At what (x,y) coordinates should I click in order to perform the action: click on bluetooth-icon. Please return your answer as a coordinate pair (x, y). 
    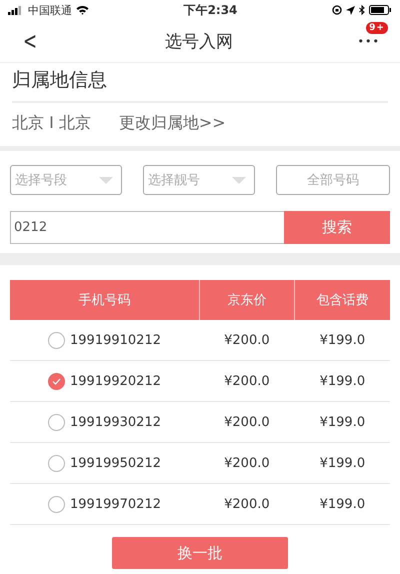
    Looking at the image, I should click on (361, 10).